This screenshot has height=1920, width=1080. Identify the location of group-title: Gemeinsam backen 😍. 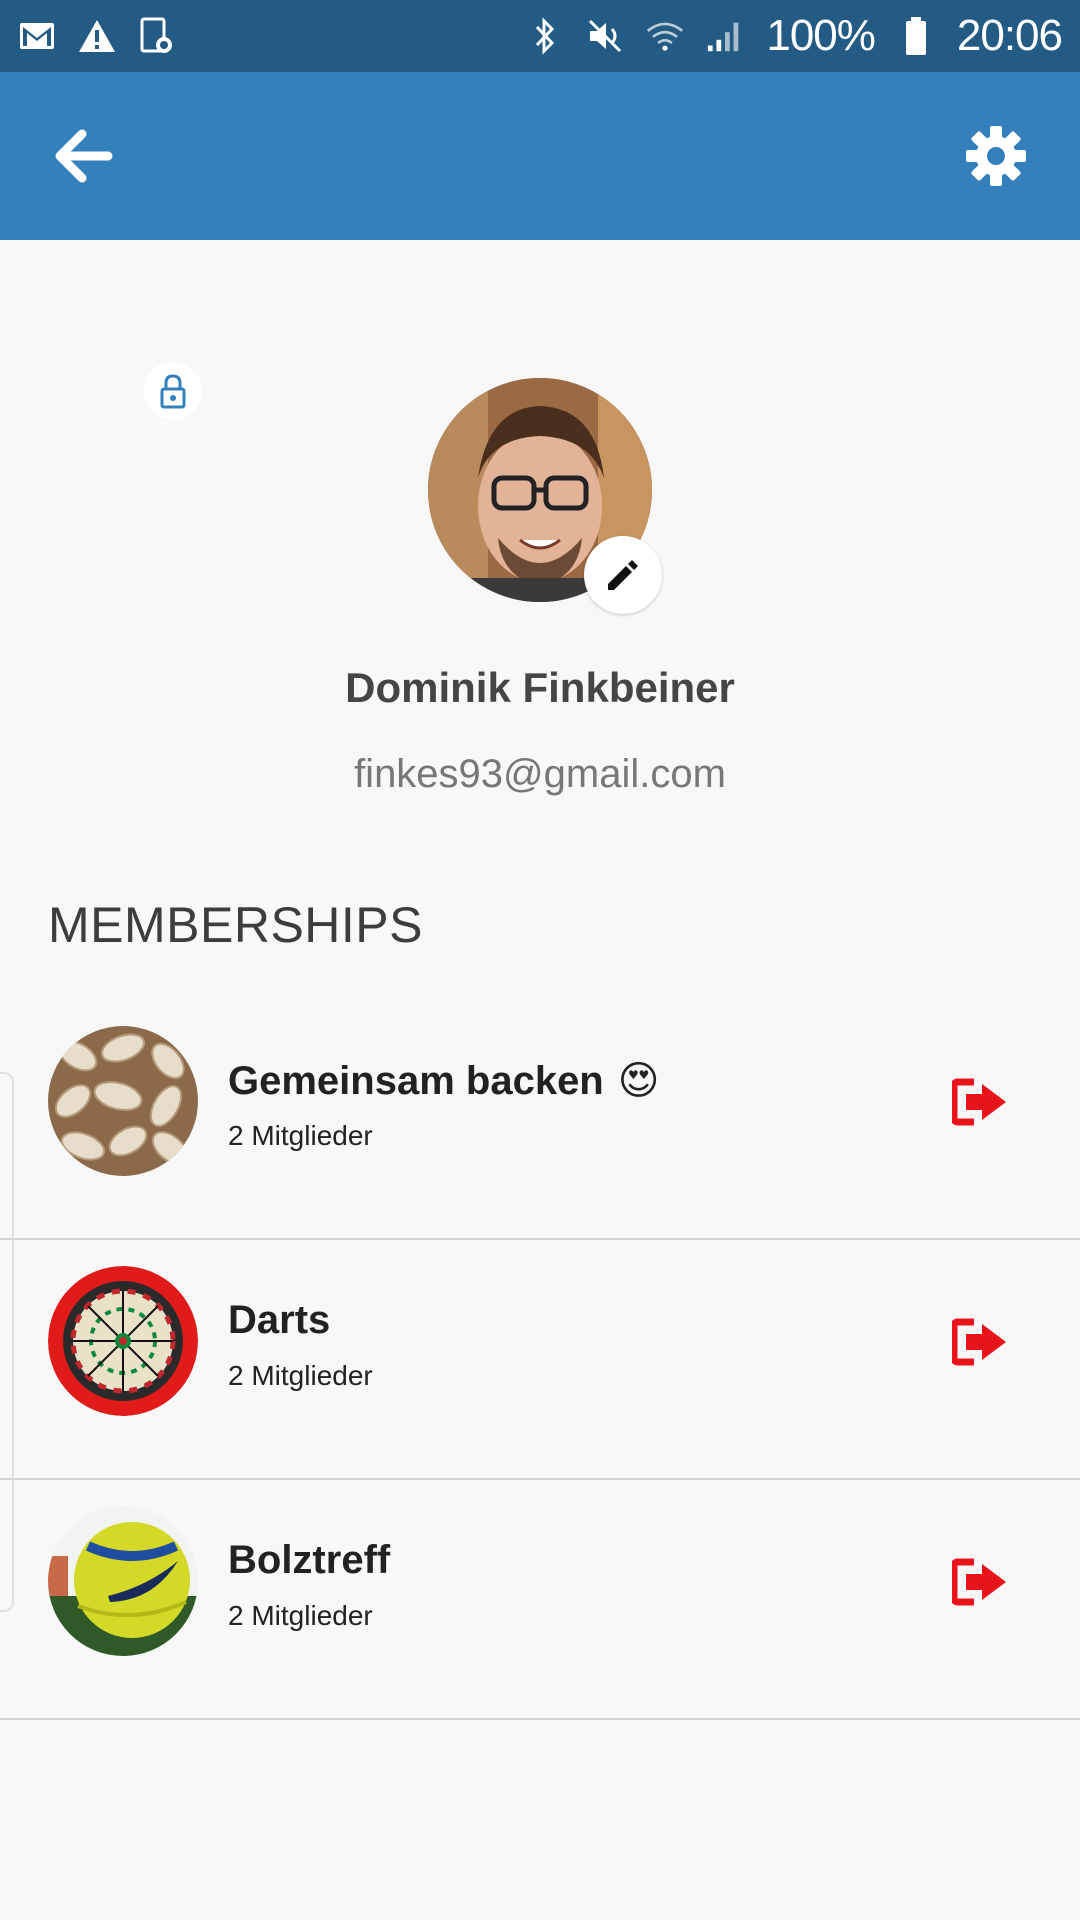
(443, 1081).